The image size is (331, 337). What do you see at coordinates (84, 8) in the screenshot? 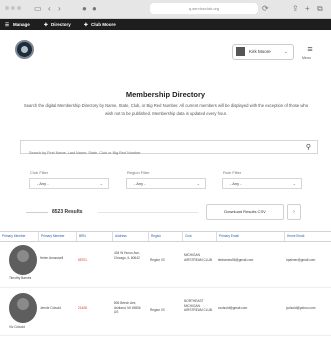
I see `shield-icon: ●` at bounding box center [84, 8].